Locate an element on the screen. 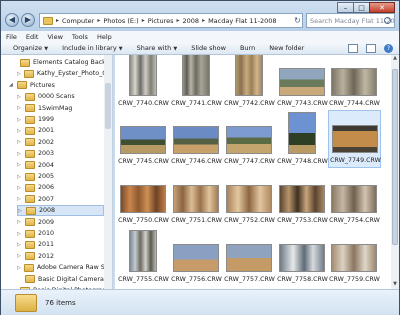  file-item: CRW_7746.CRW is located at coordinates (196, 139).